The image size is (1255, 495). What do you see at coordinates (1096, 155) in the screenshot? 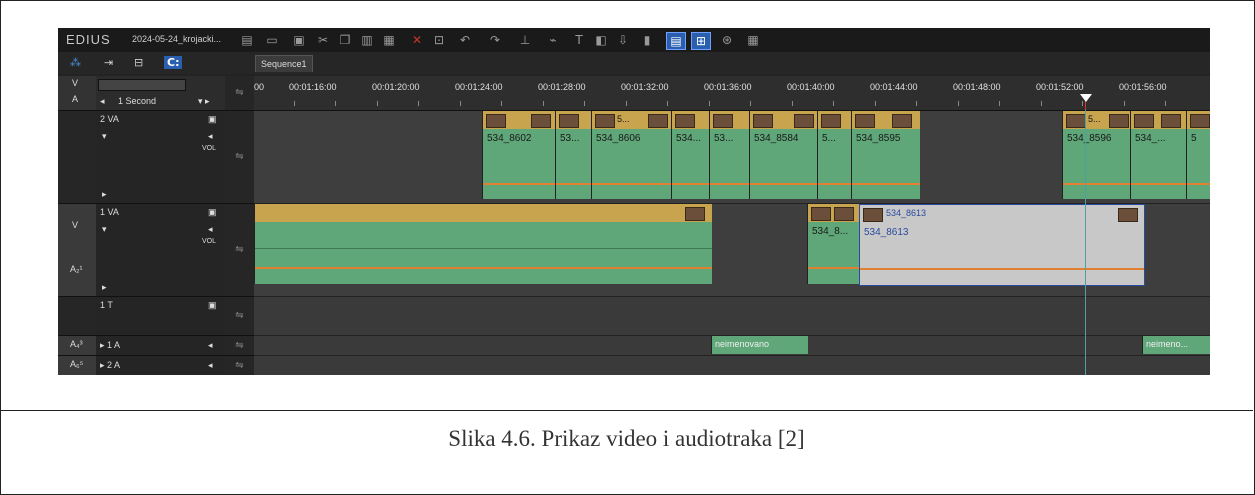
I see `clip: 5... 534_8596` at bounding box center [1096, 155].